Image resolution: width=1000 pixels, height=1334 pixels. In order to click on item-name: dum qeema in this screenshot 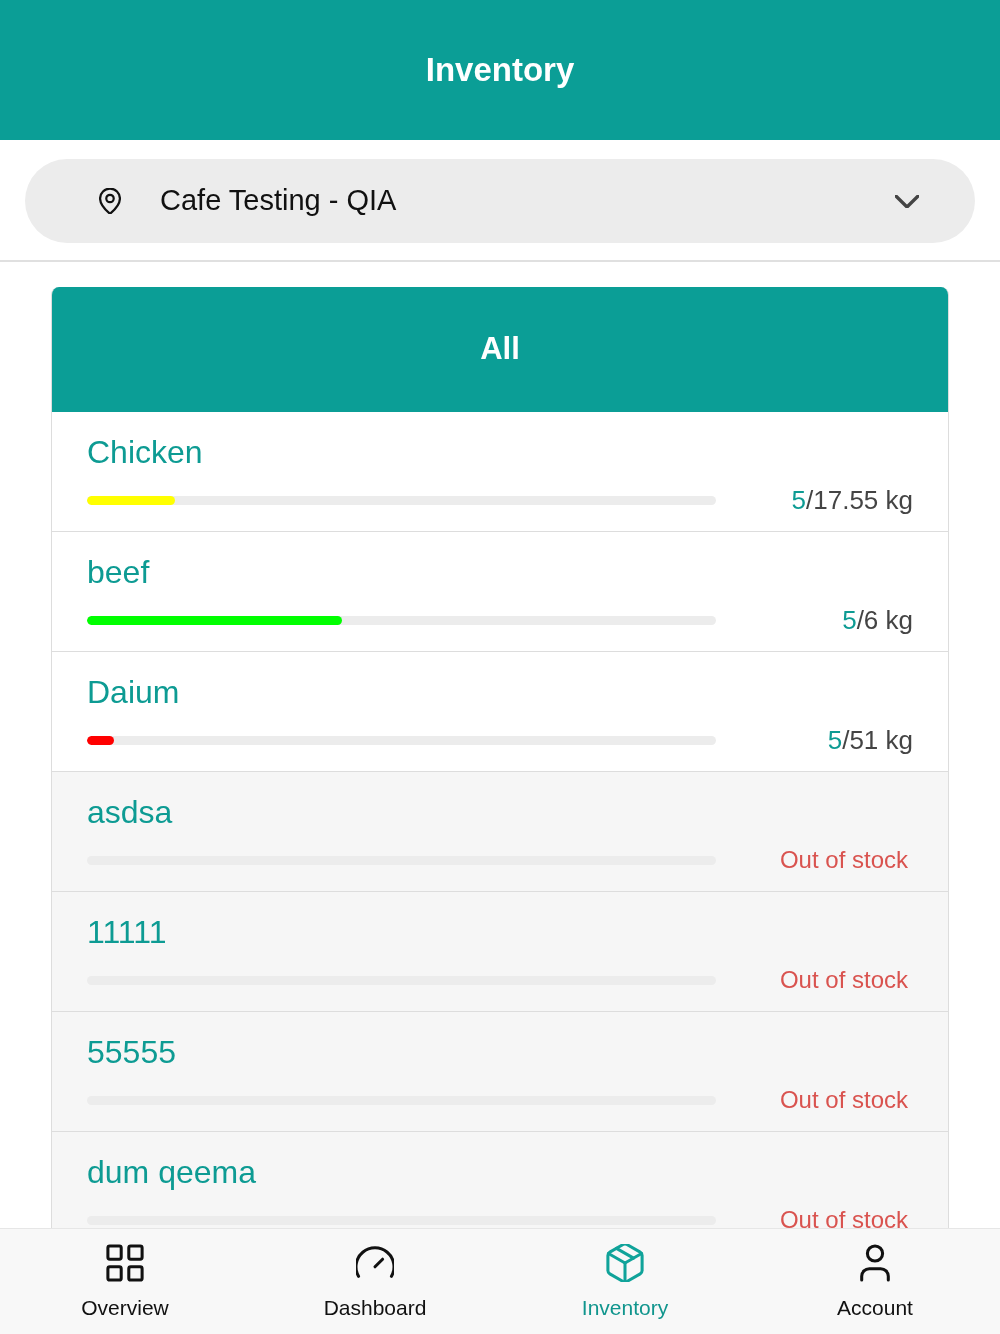, I will do `click(171, 1172)`.